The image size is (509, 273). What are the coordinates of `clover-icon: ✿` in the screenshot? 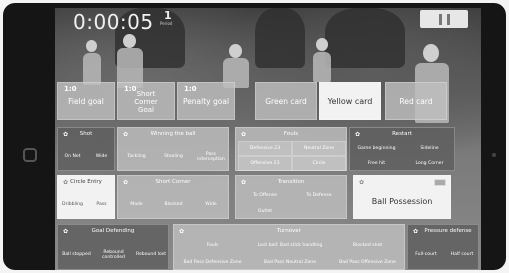 It's located at (362, 182).